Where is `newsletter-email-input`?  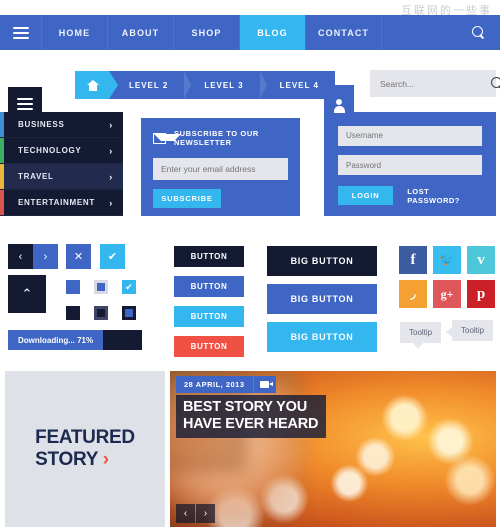 newsletter-email-input is located at coordinates (220, 169).